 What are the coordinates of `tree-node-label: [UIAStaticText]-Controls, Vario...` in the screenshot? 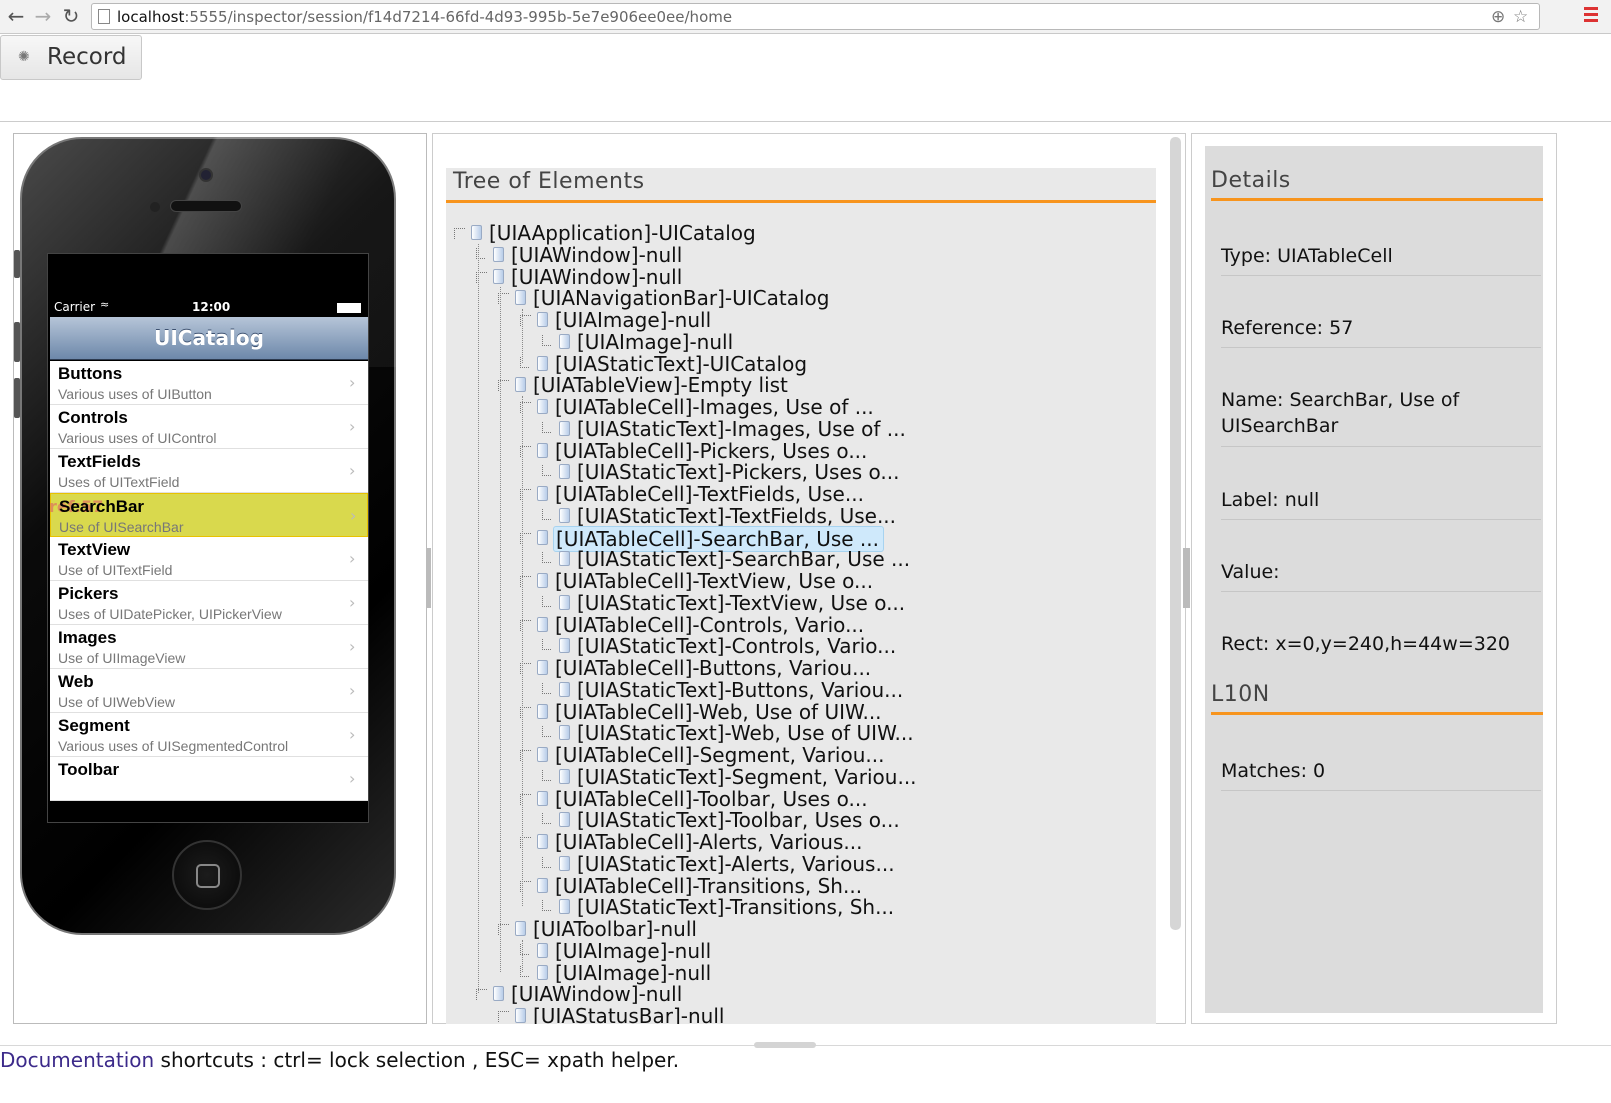 It's located at (737, 646).